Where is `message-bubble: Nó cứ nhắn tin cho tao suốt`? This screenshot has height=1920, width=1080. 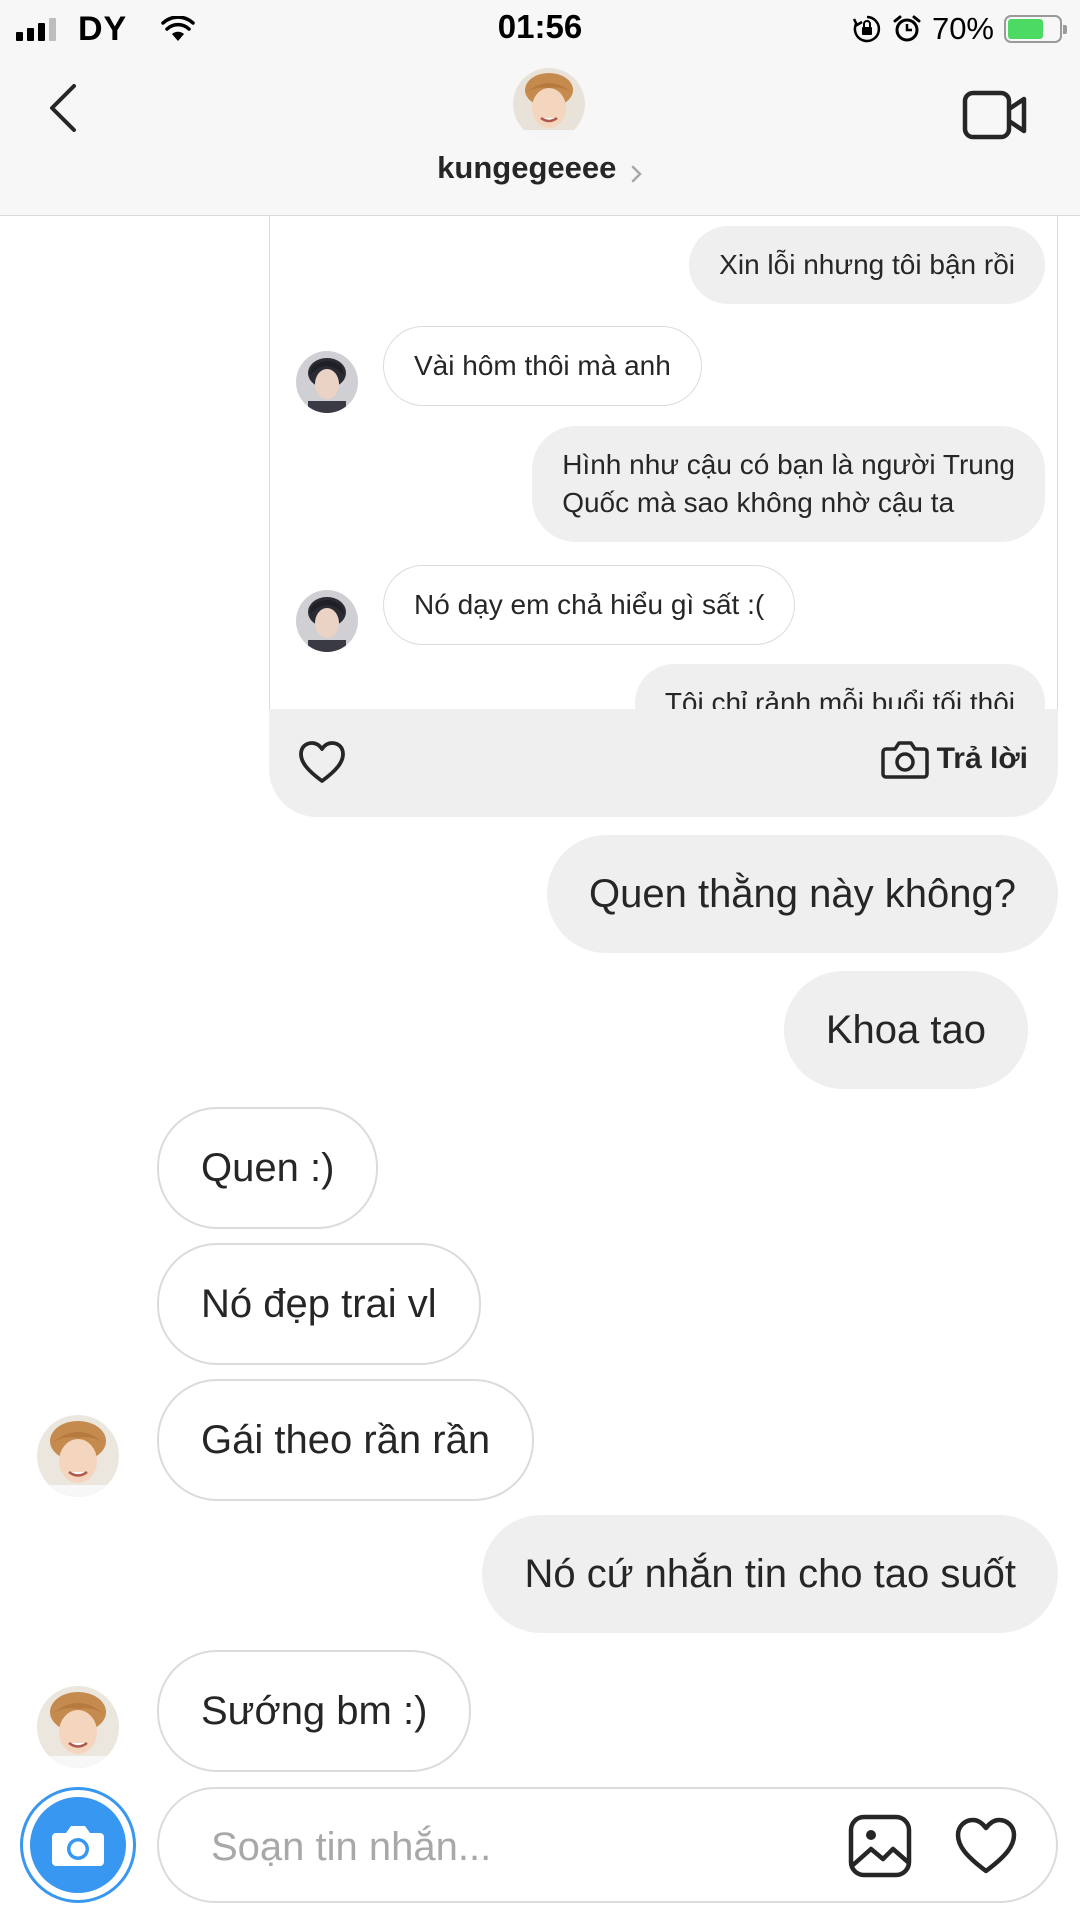 message-bubble: Nó cứ nhắn tin cho tao suốt is located at coordinates (770, 1574).